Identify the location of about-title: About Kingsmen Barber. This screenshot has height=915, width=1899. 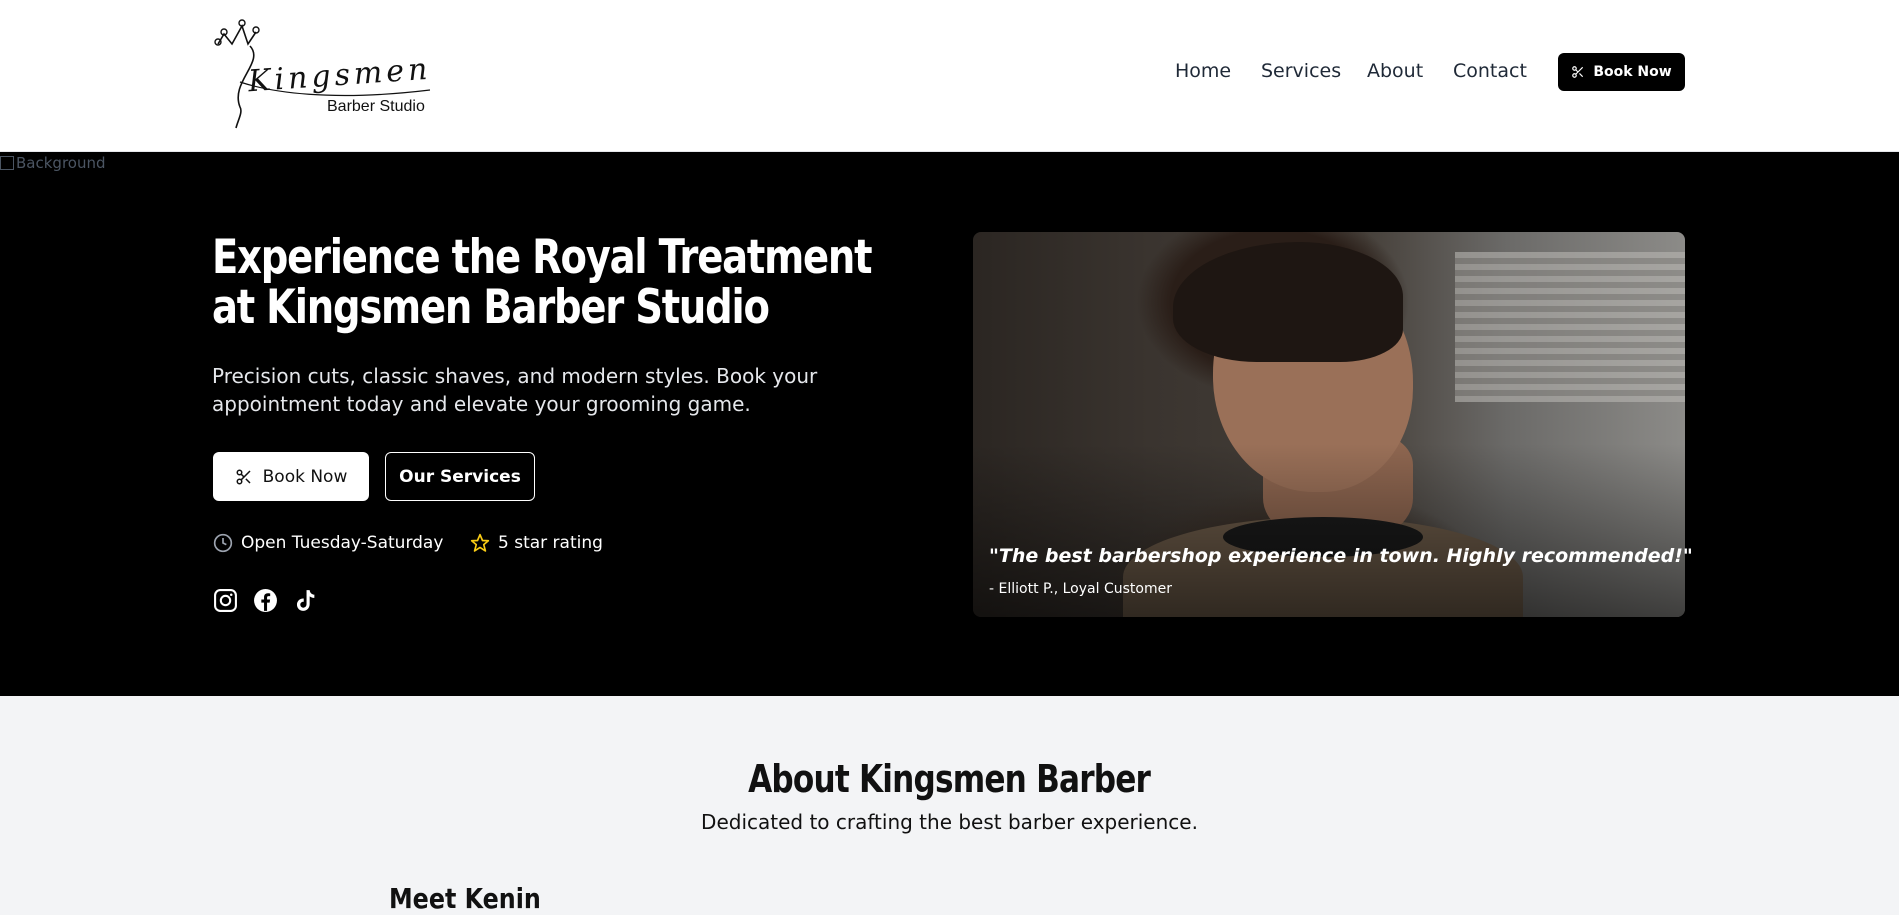
(949, 779).